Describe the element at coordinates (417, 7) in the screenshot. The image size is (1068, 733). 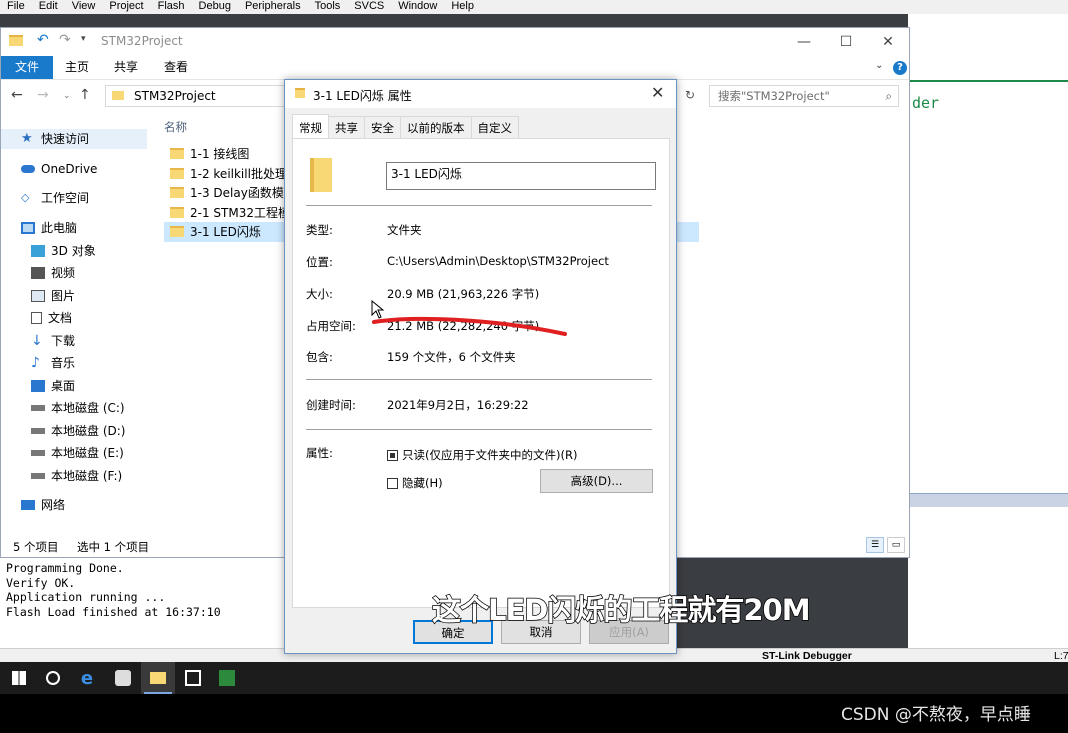
I see `menu-window: Window` at that location.